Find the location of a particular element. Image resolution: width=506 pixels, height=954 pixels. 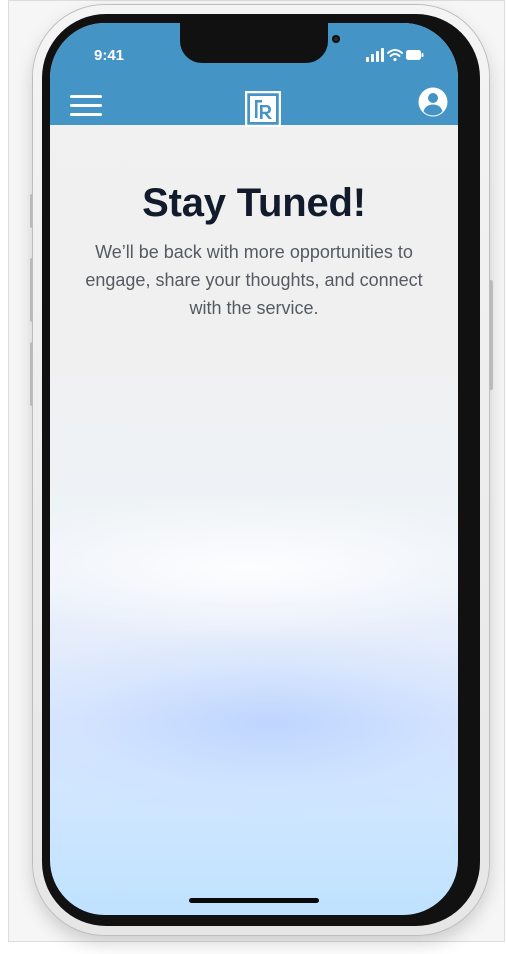

phone-power-button is located at coordinates (491, 335).